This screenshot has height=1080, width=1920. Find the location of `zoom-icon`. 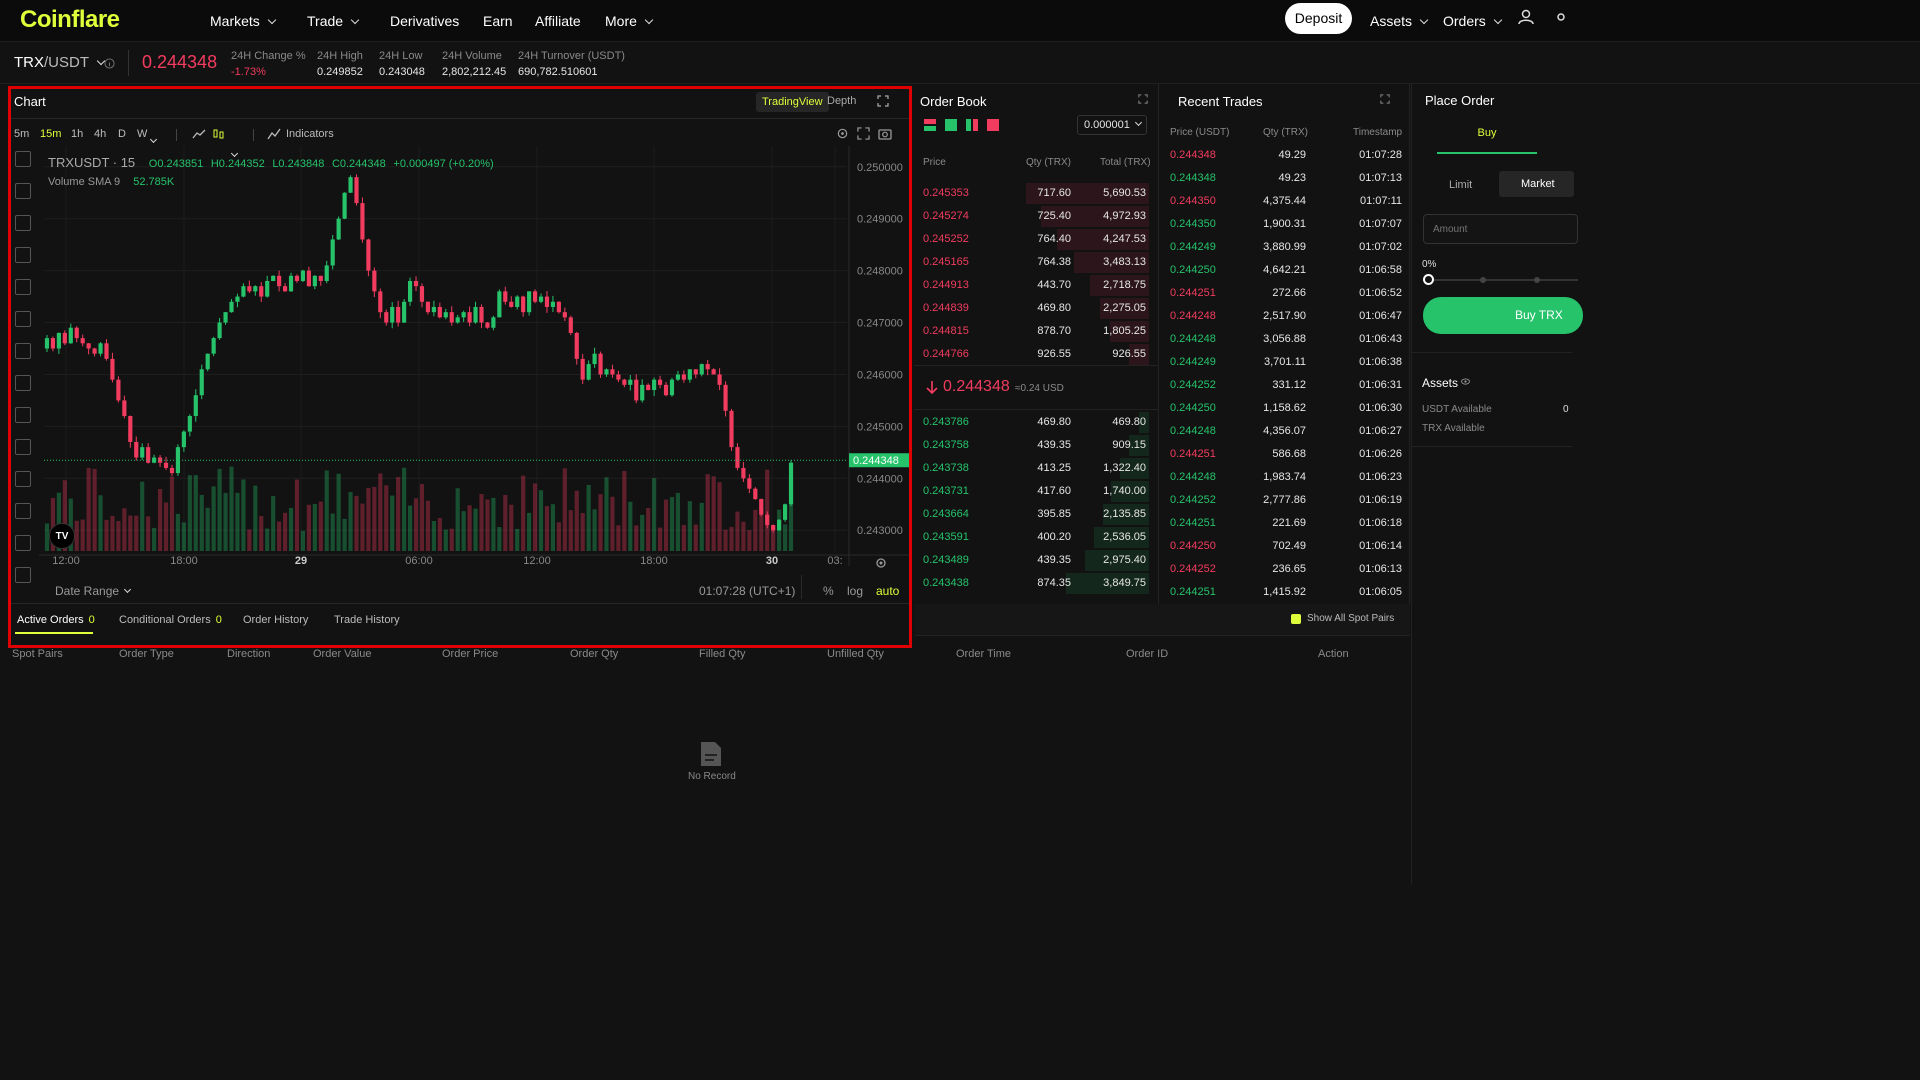

zoom-icon is located at coordinates (23, 447).